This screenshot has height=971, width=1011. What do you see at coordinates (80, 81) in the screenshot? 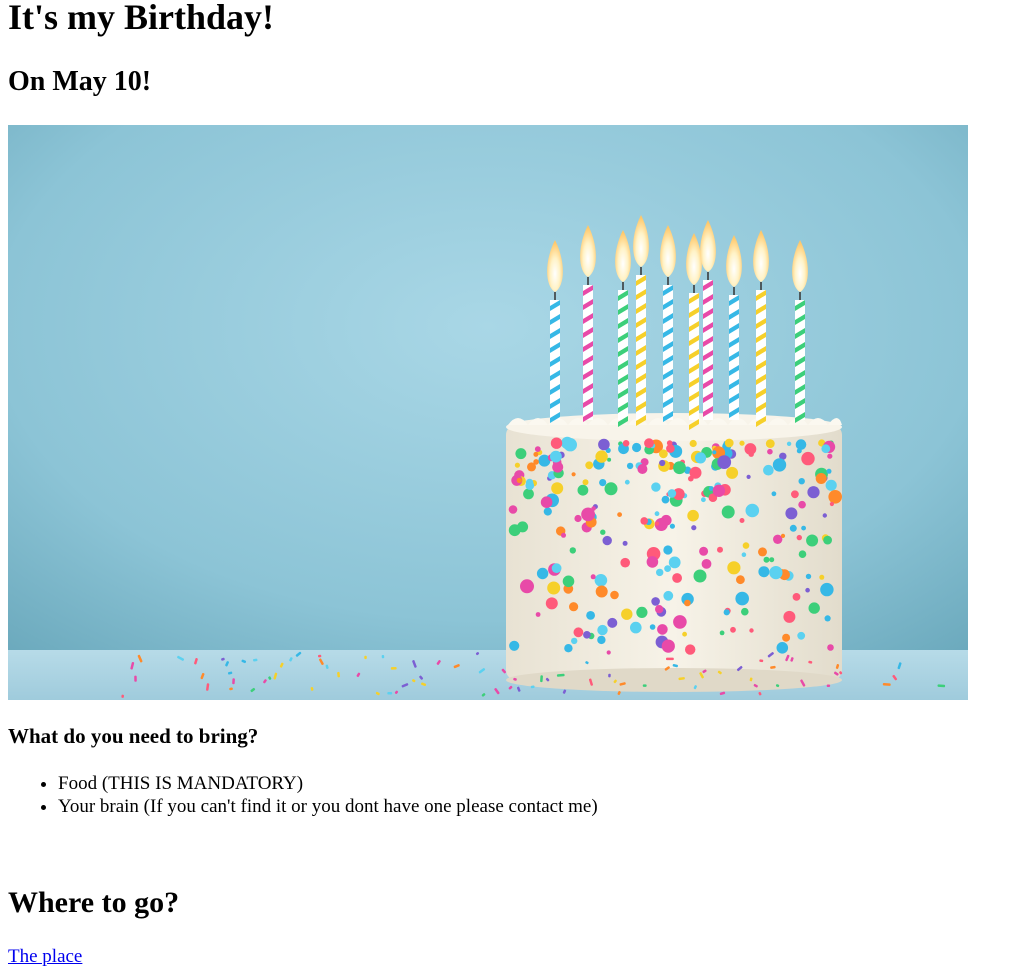
I see `date-heading: On May 10!` at bounding box center [80, 81].